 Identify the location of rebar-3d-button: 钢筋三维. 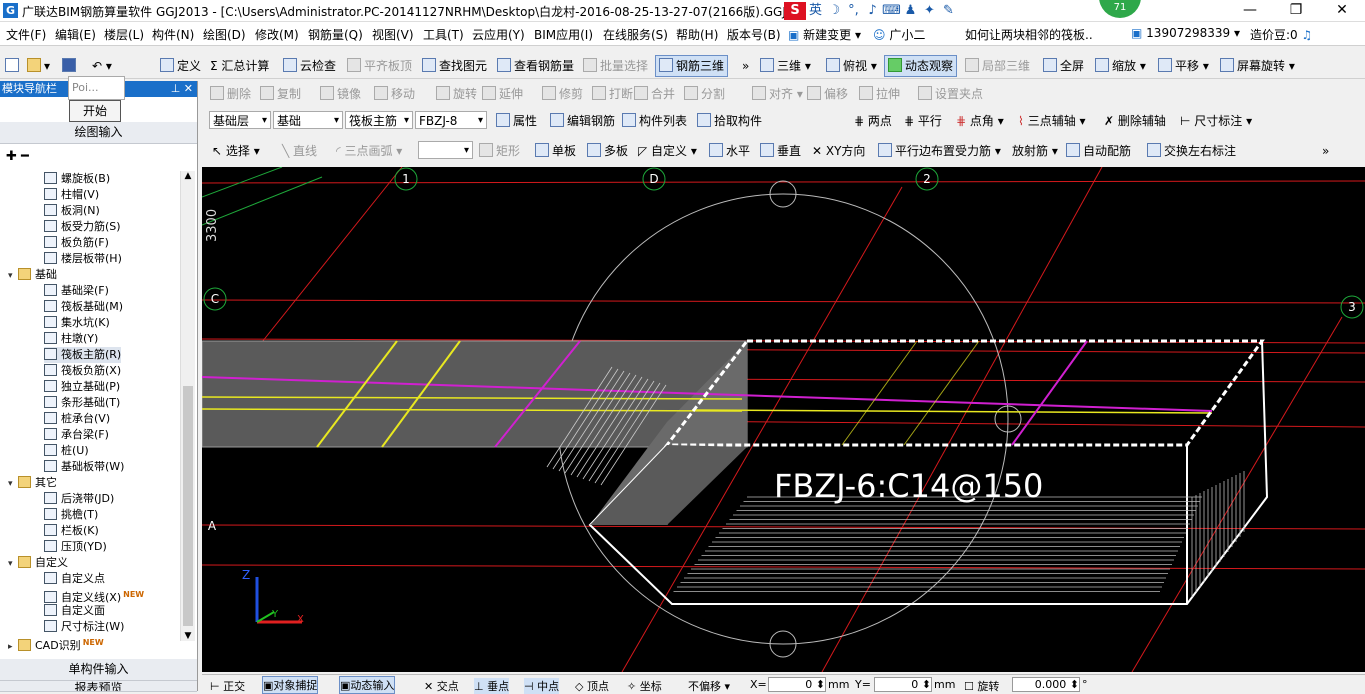
(692, 66).